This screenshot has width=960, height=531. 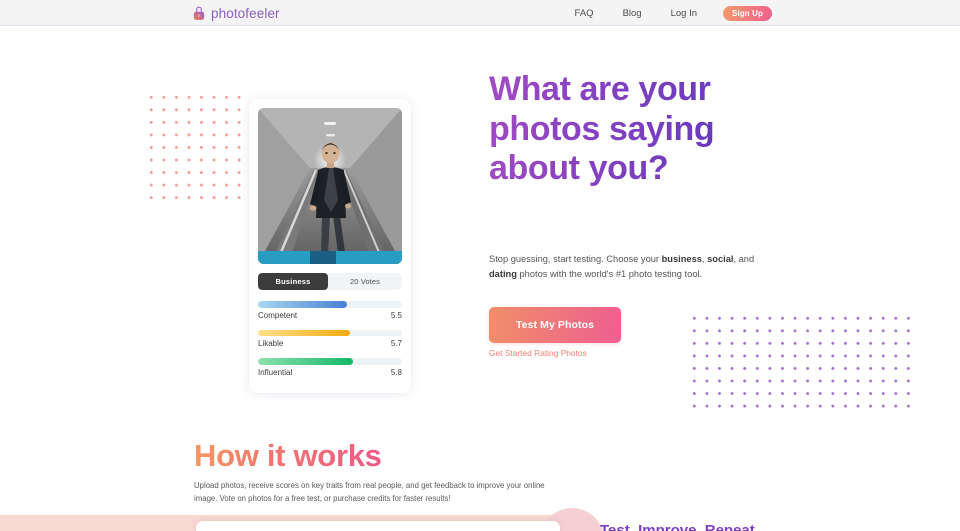 What do you see at coordinates (800, 361) in the screenshot?
I see `decorative-dot-grid-purple` at bounding box center [800, 361].